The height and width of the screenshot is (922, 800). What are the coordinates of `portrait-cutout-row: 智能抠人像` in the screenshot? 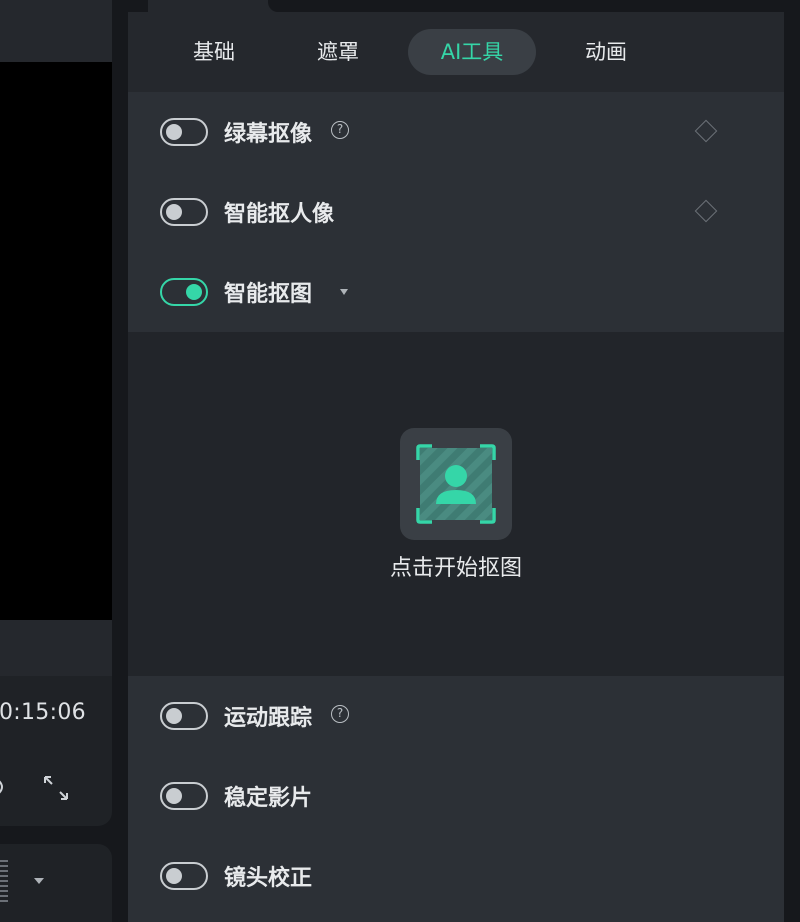 It's located at (456, 212).